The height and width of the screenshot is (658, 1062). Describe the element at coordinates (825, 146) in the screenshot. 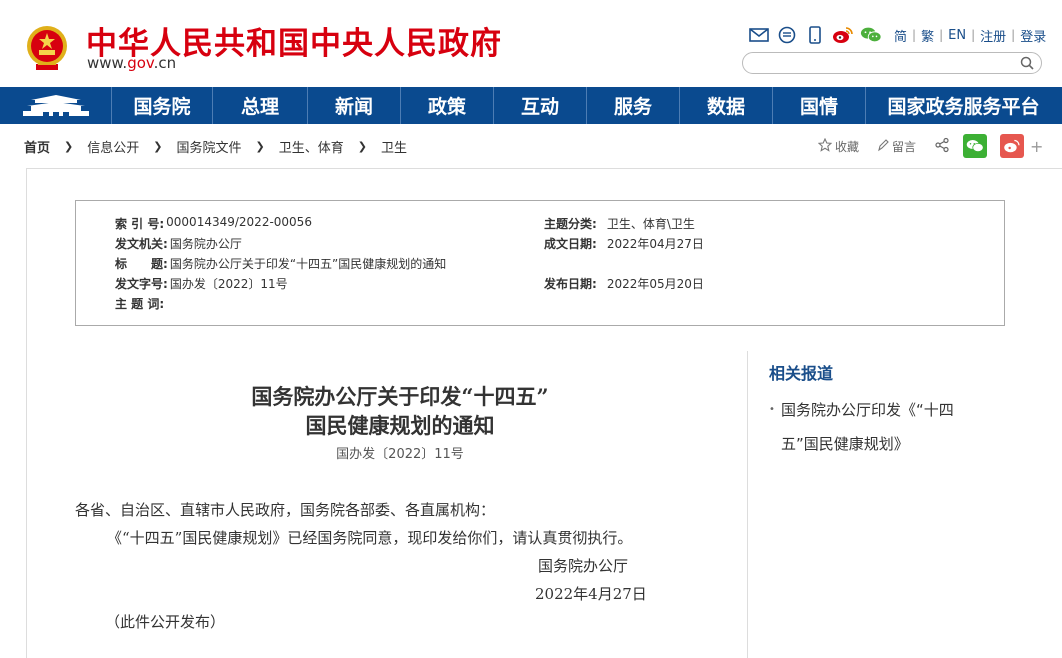

I see `star-icon` at that location.